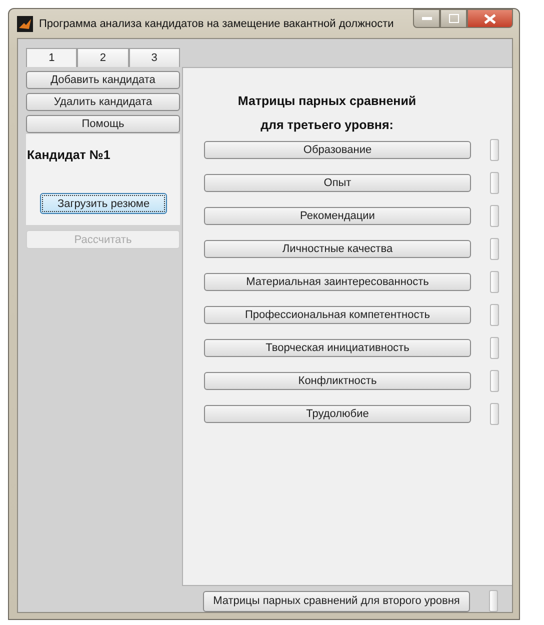 The width and height of the screenshot is (544, 625). I want to click on maximize-button, so click(453, 18).